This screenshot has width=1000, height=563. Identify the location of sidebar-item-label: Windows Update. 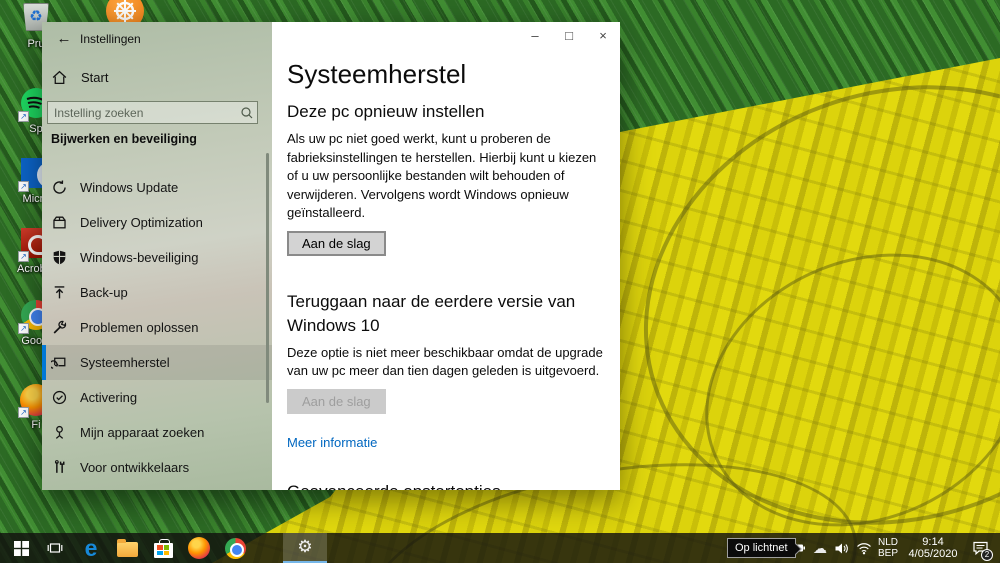
(129, 187).